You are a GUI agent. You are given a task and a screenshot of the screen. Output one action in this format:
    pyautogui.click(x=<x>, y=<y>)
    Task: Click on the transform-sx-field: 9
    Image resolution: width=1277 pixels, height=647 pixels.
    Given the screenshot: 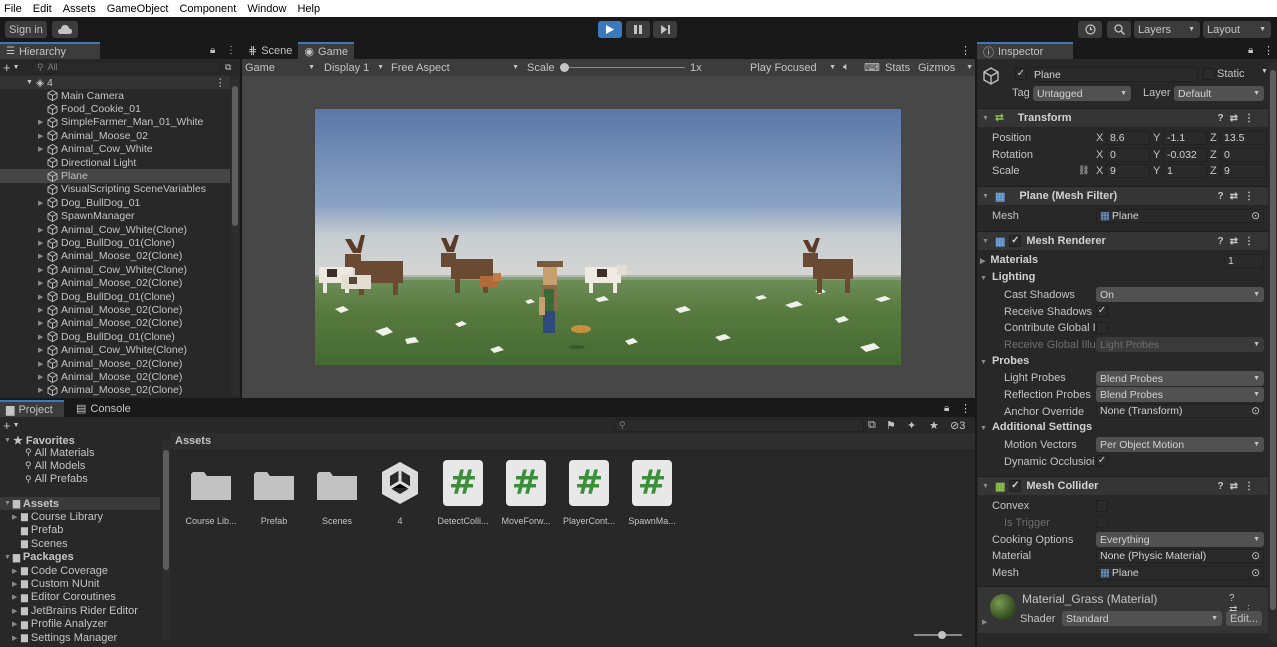 What is the action you would take?
    pyautogui.click(x=1128, y=171)
    